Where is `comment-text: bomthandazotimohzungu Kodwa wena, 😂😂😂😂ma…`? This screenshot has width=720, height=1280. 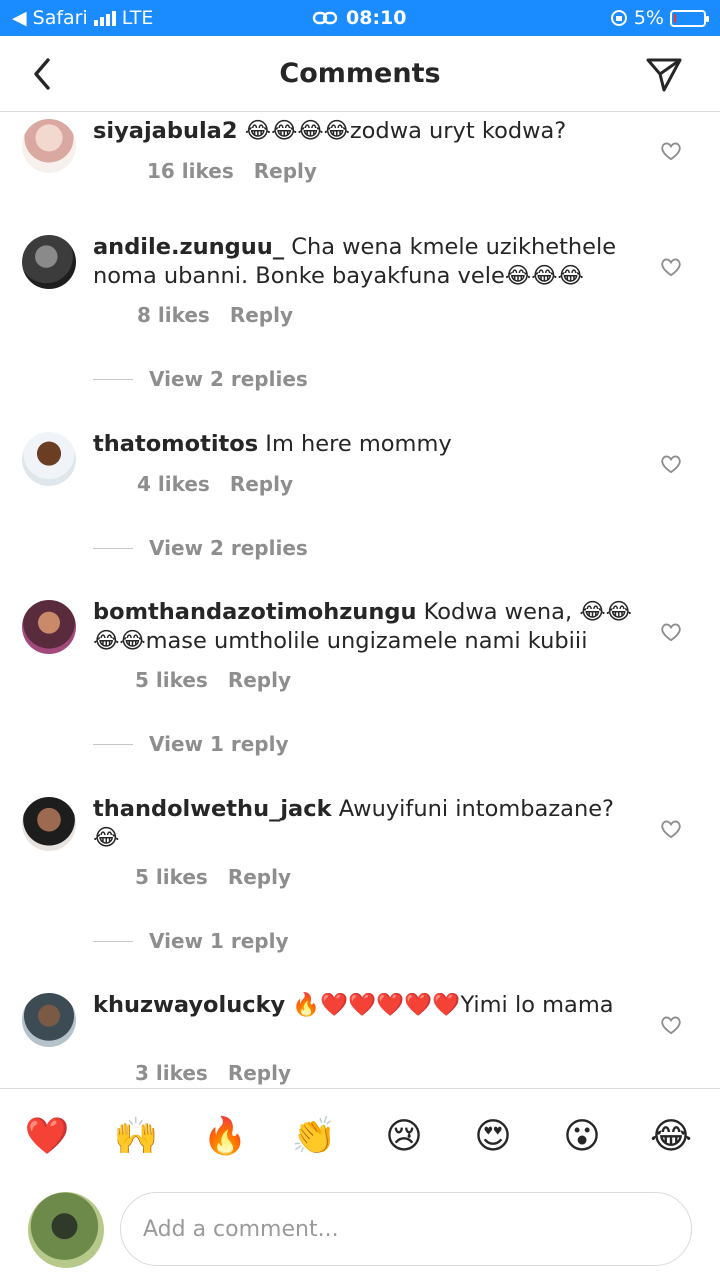
comment-text: bomthandazotimohzungu Kodwa wena, 😂😂😂😂ma… is located at coordinates (368, 627).